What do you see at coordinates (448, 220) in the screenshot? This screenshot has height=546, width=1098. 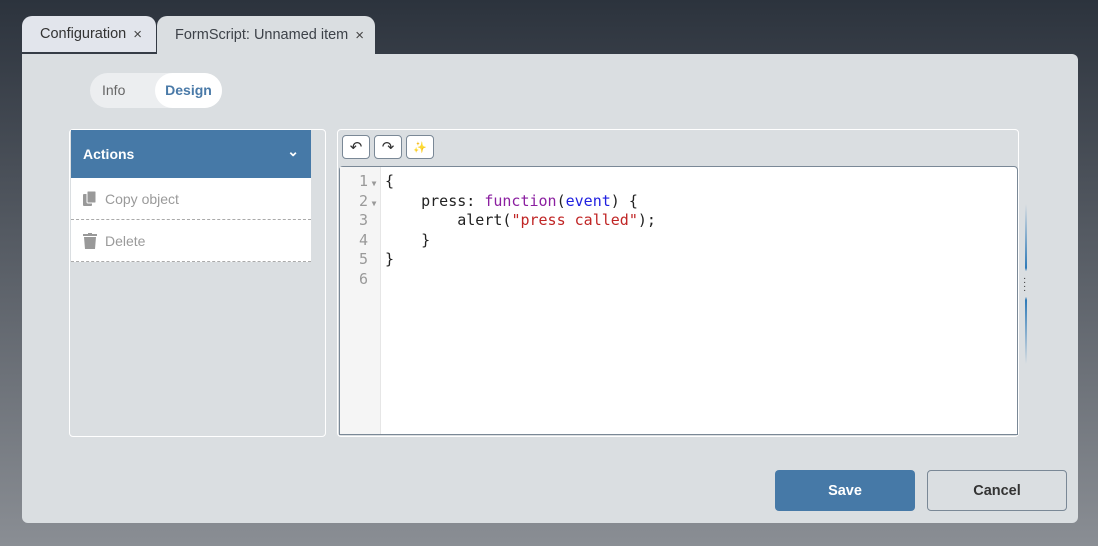 I see `code-token: alert(` at bounding box center [448, 220].